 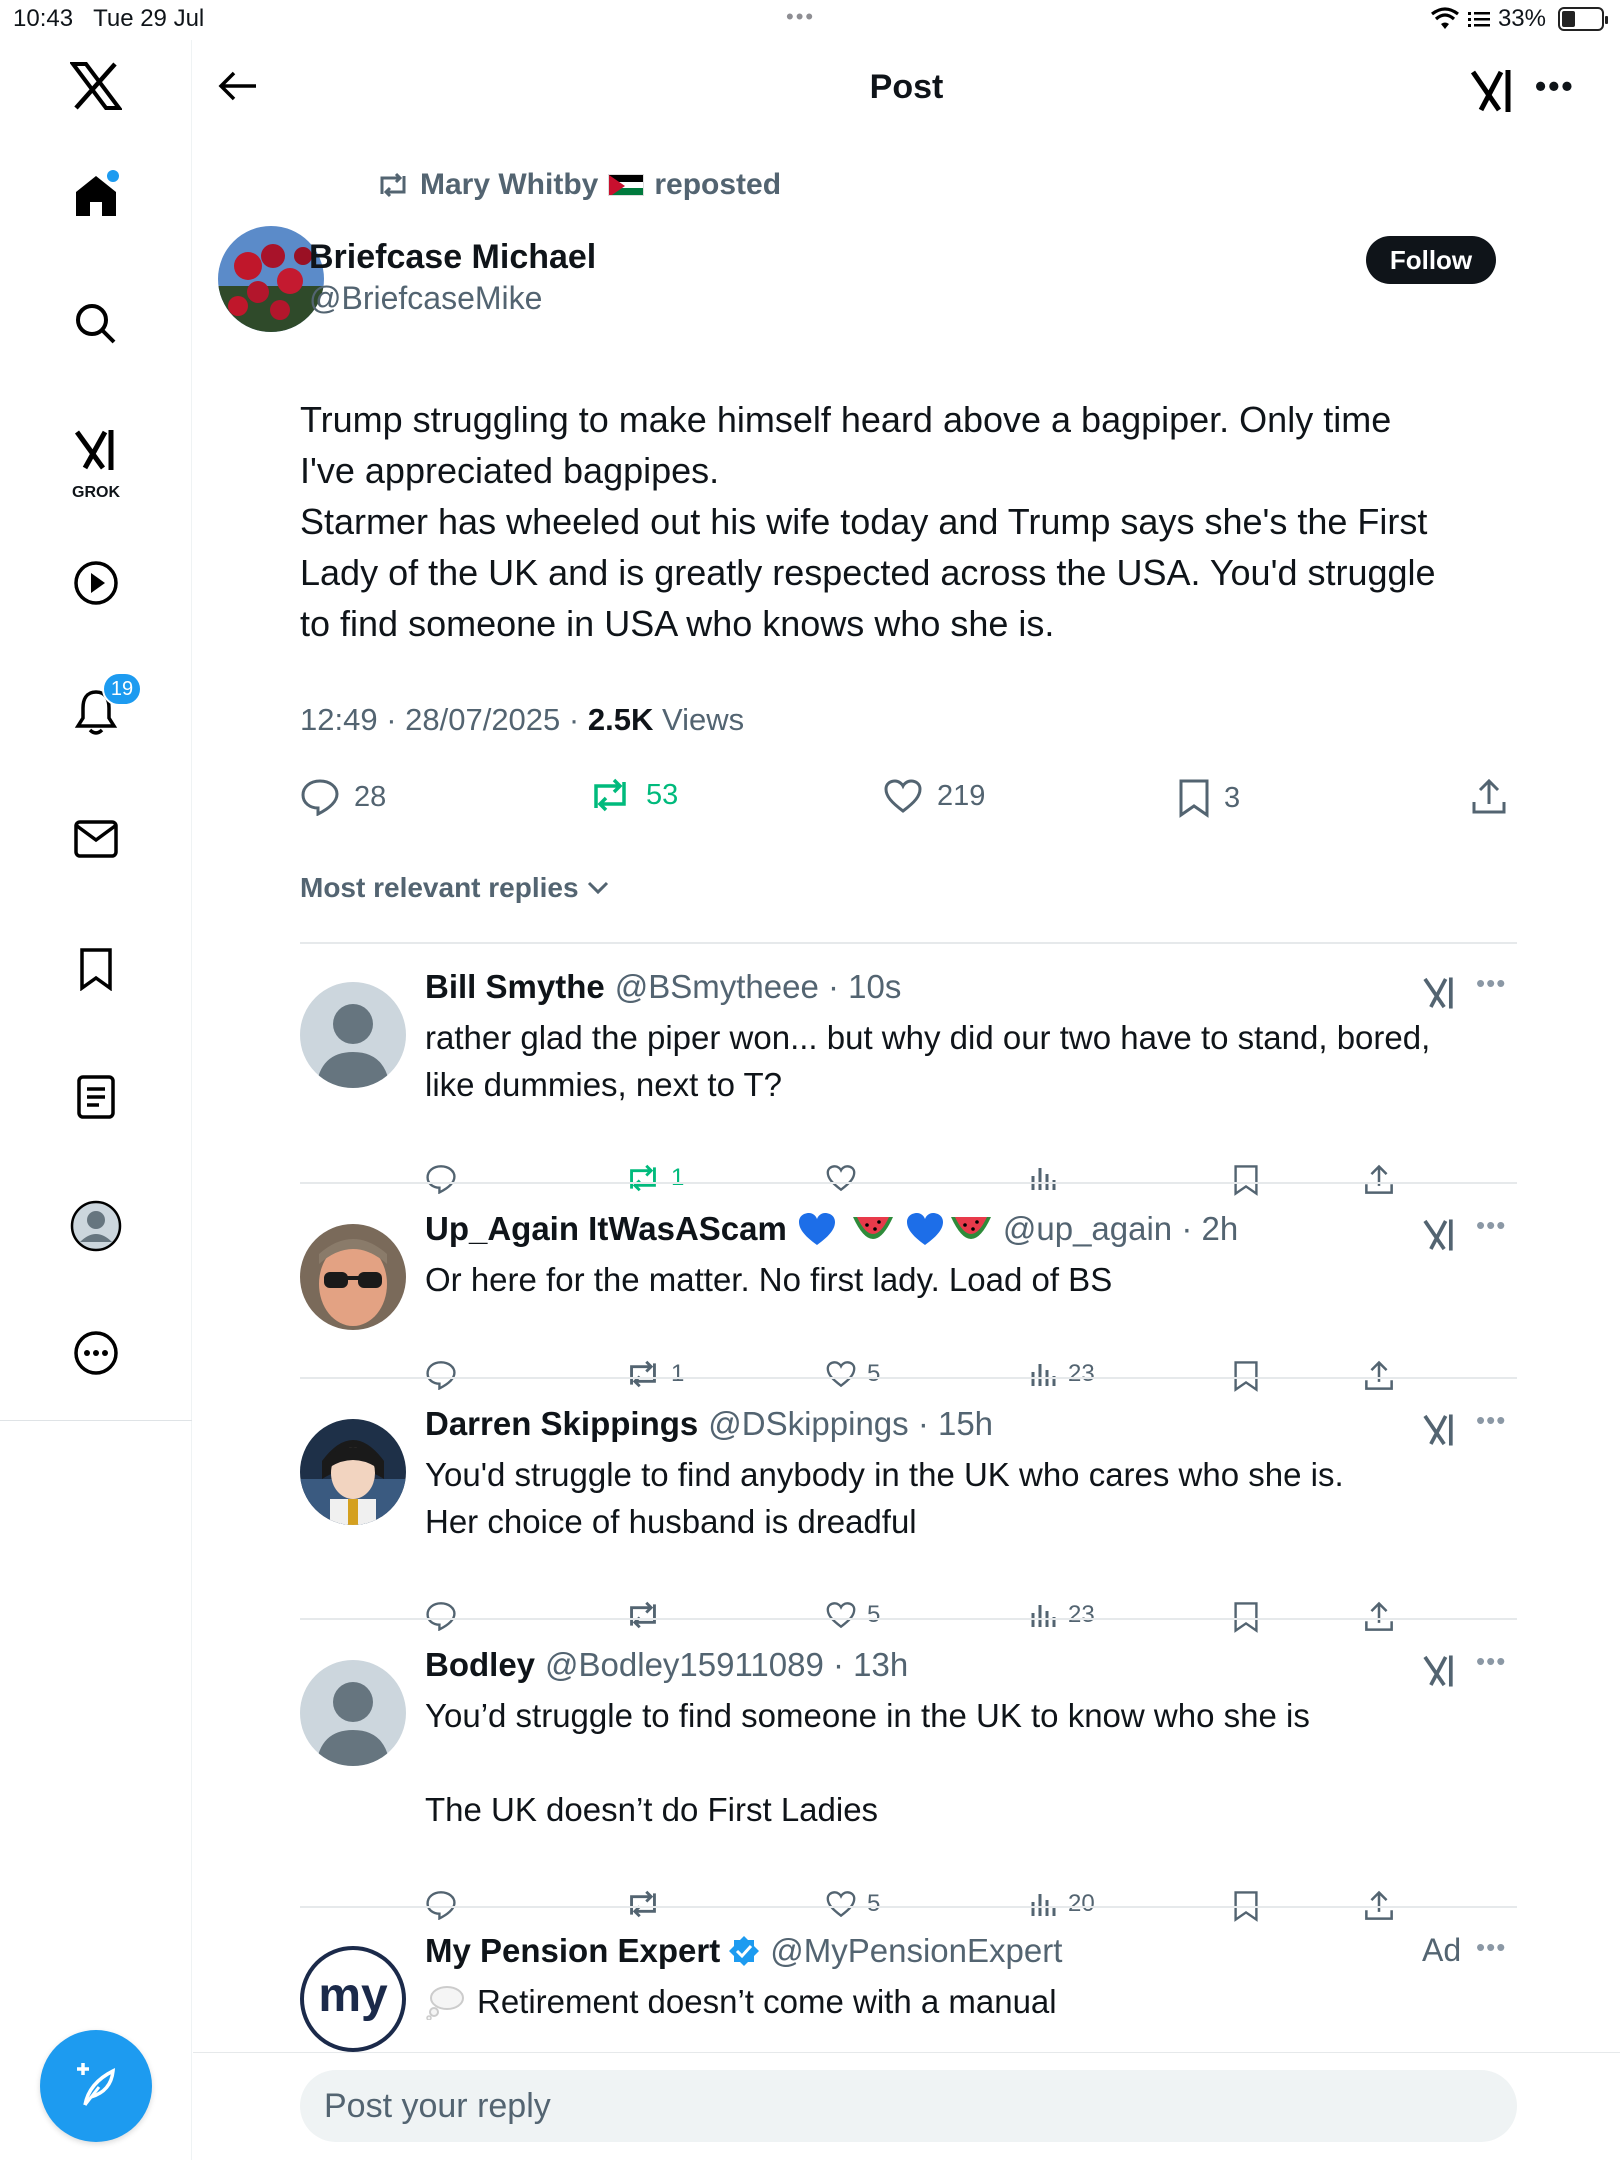 I want to click on follow-button: Follow, so click(x=1431, y=260).